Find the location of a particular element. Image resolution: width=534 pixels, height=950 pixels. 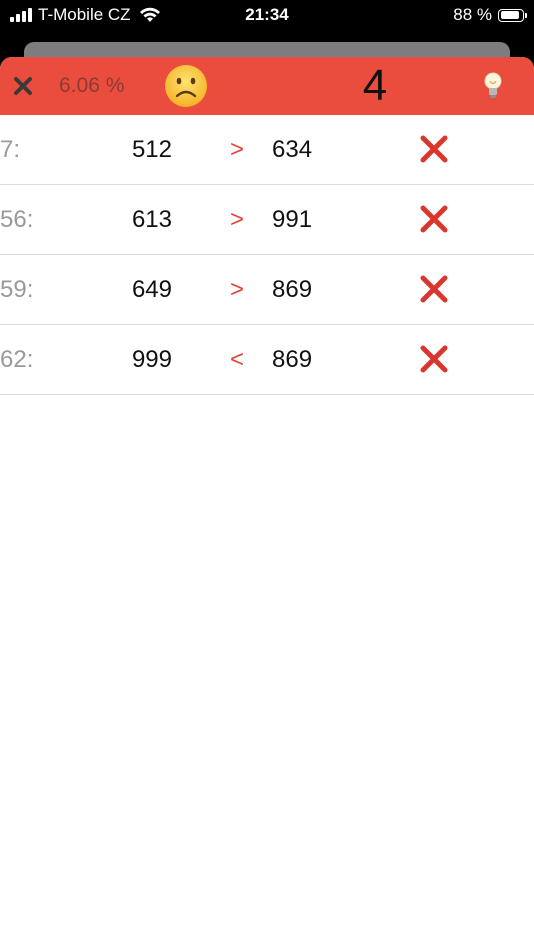

result-row: 59: 649 >869 is located at coordinates (267, 290).